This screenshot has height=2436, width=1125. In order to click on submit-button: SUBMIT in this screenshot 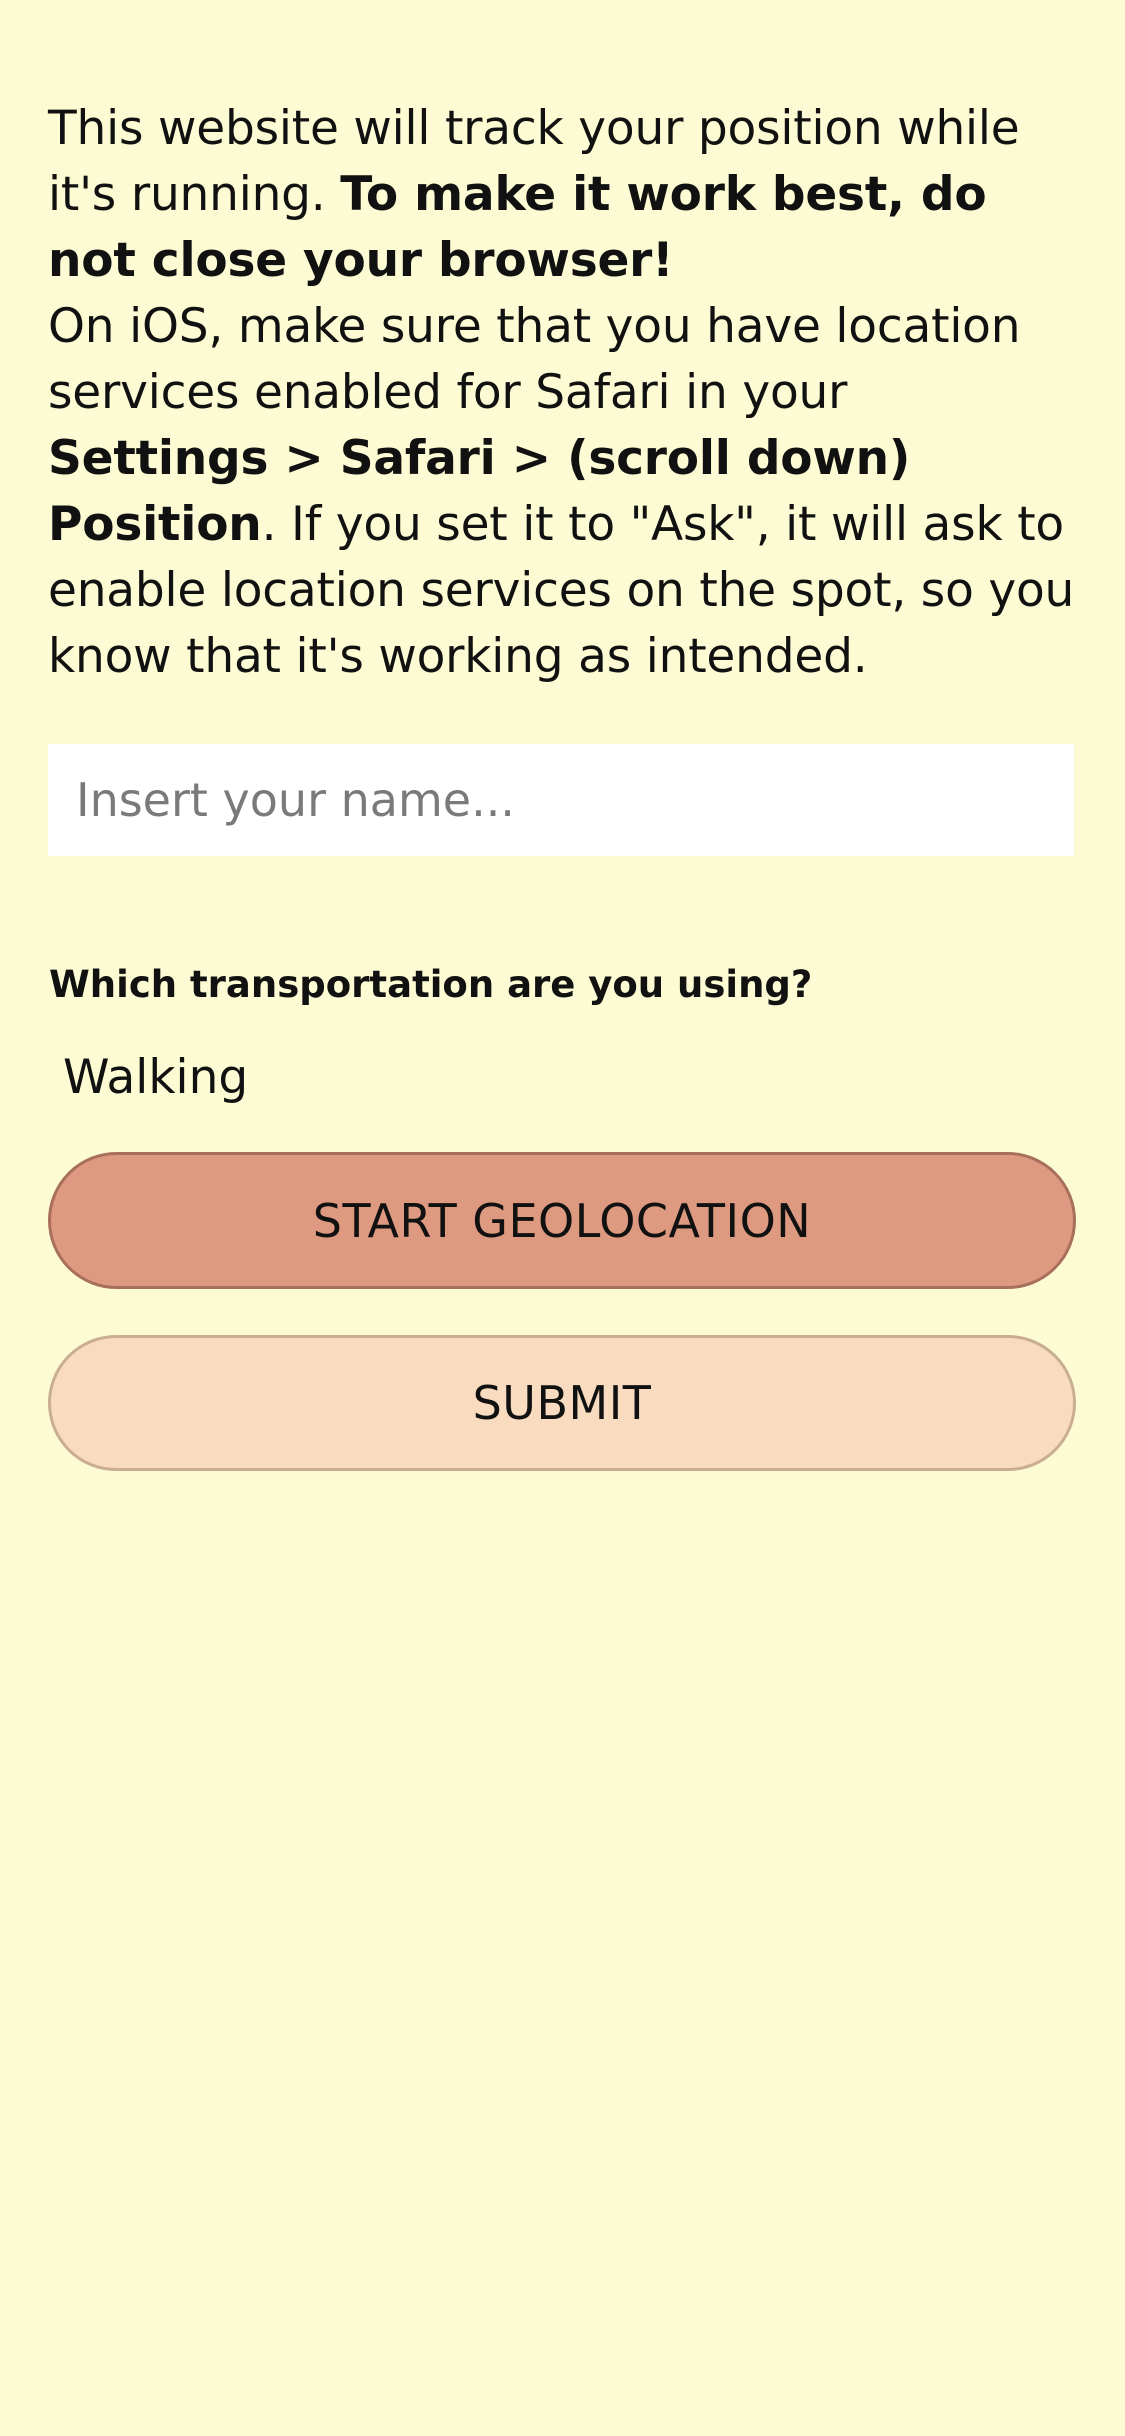, I will do `click(562, 1403)`.